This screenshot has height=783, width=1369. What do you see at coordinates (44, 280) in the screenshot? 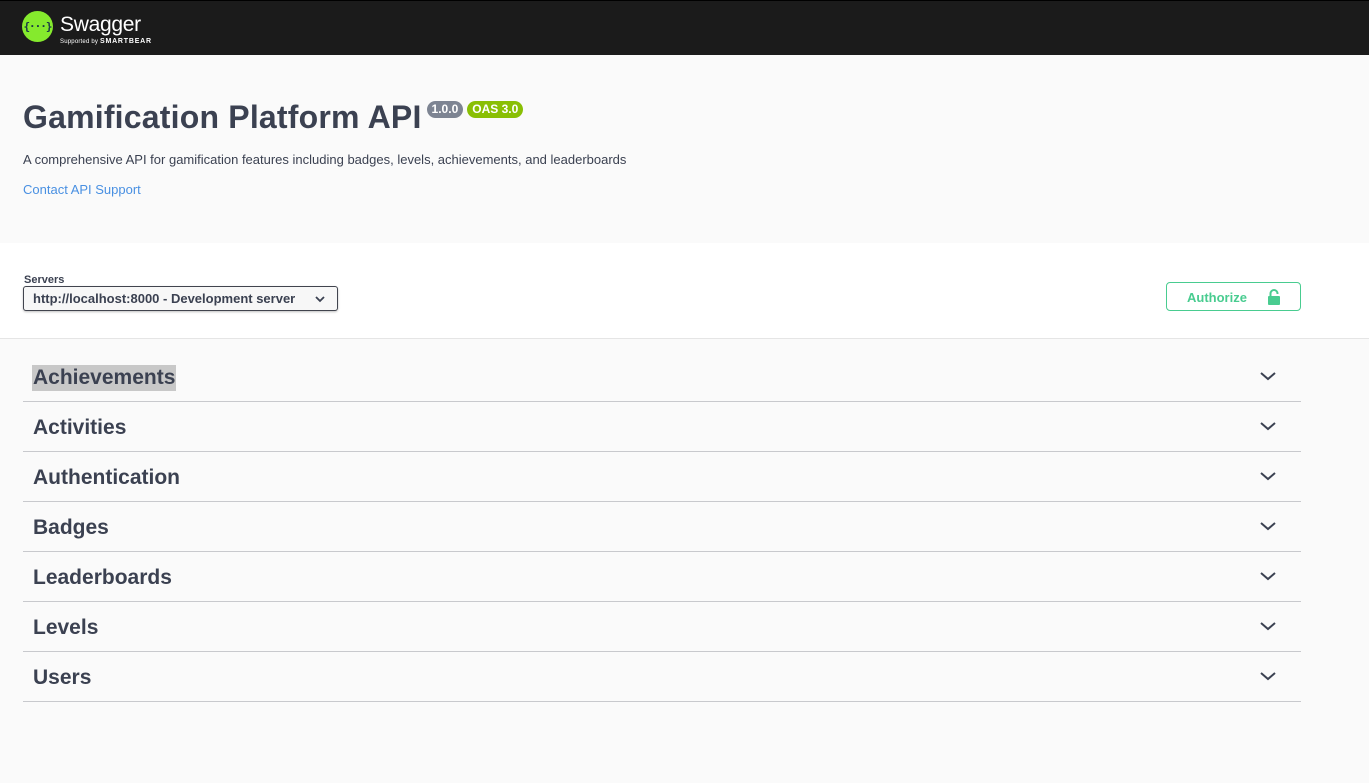
I see `servers-label: Servers` at bounding box center [44, 280].